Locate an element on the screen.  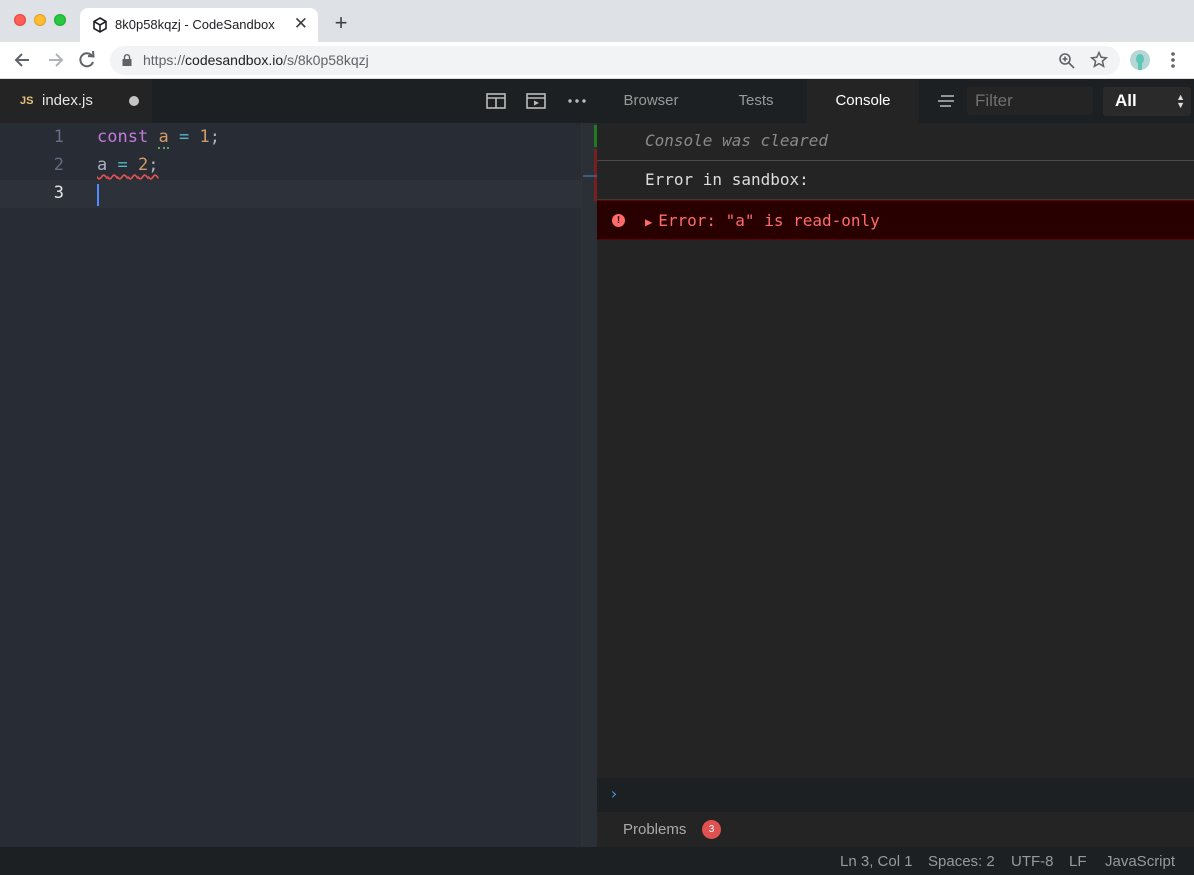
avatar-icon is located at coordinates (1140, 62).